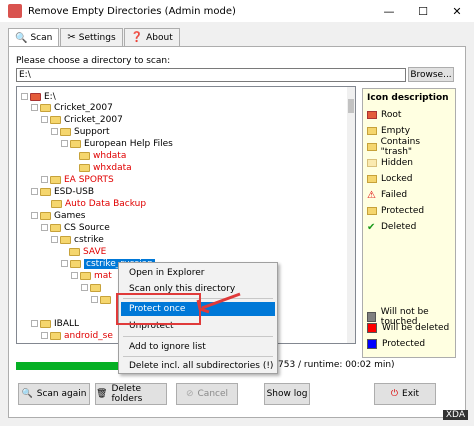 The height and width of the screenshot is (426, 474). What do you see at coordinates (198, 273) in the screenshot?
I see `menu-item-open-explorer: Open in Explorer` at bounding box center [198, 273].